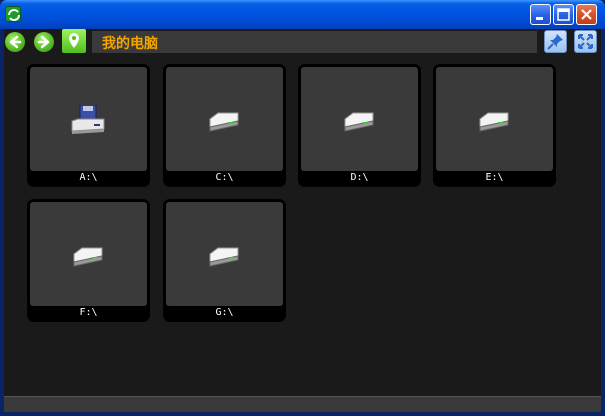 The height and width of the screenshot is (416, 605). I want to click on drive-label: D:\, so click(359, 177).